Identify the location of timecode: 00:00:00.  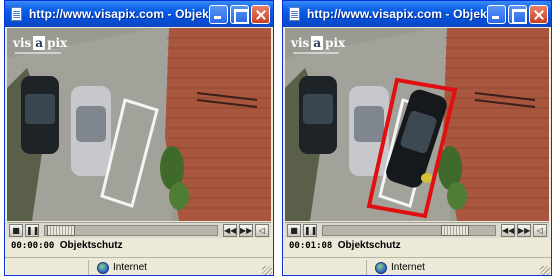
(35, 246).